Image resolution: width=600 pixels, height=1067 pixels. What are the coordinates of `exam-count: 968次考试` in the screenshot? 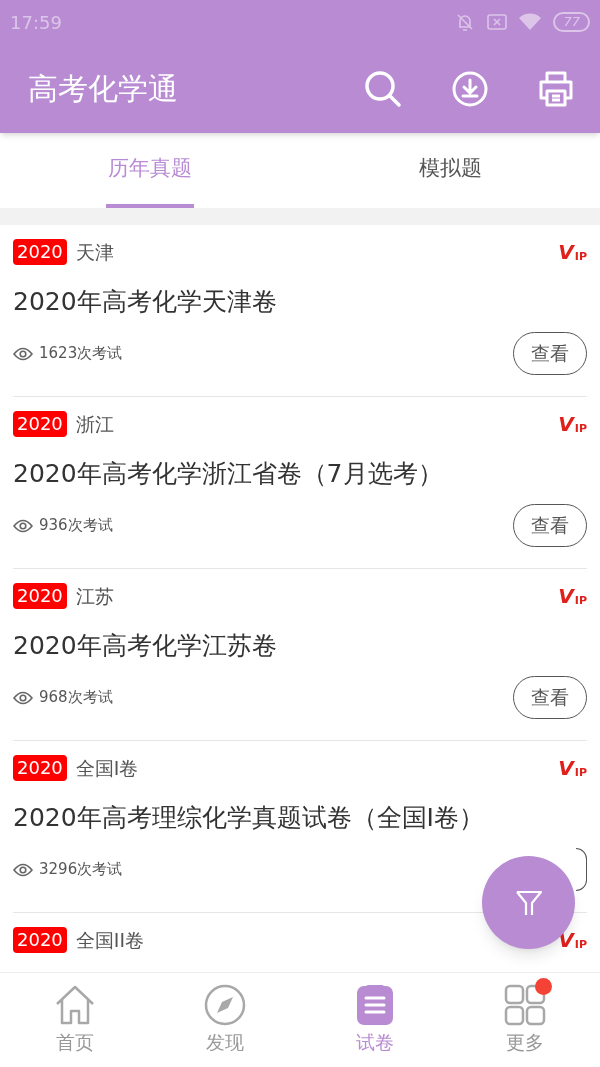 It's located at (76, 698).